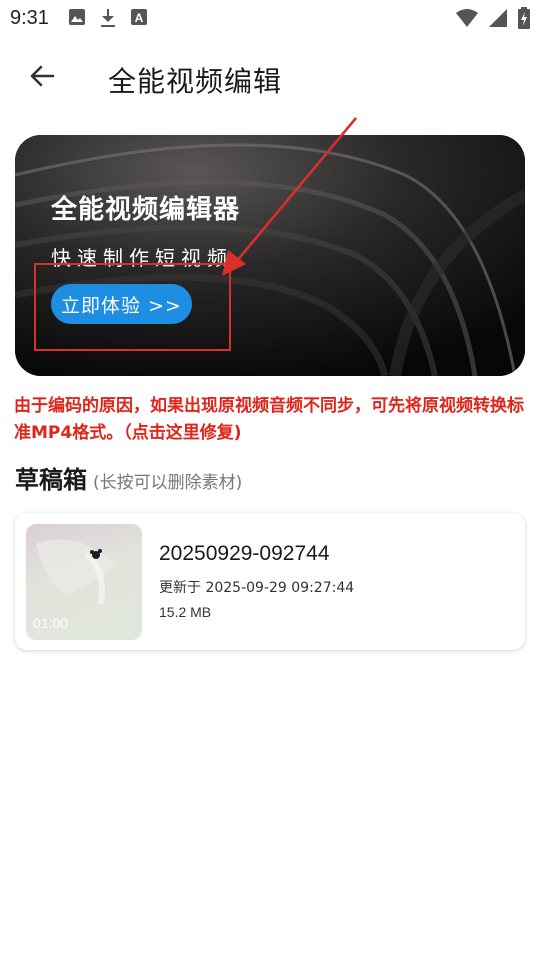 Image resolution: width=540 pixels, height=960 pixels. I want to click on page-title: 全能视频编辑, so click(195, 81).